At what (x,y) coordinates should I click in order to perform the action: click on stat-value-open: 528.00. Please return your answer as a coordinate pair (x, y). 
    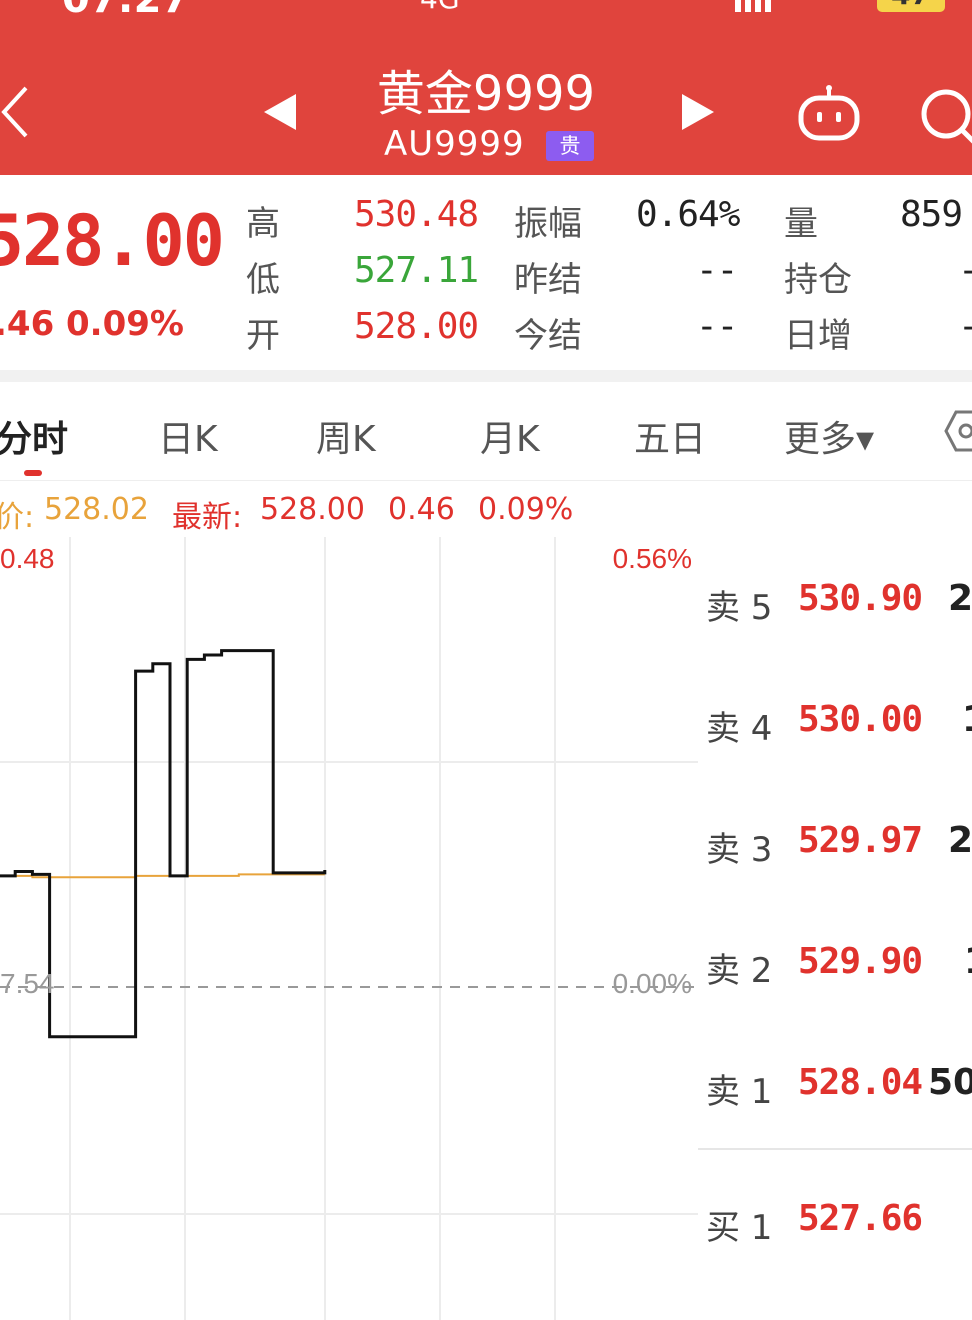
    Looking at the image, I should click on (416, 326).